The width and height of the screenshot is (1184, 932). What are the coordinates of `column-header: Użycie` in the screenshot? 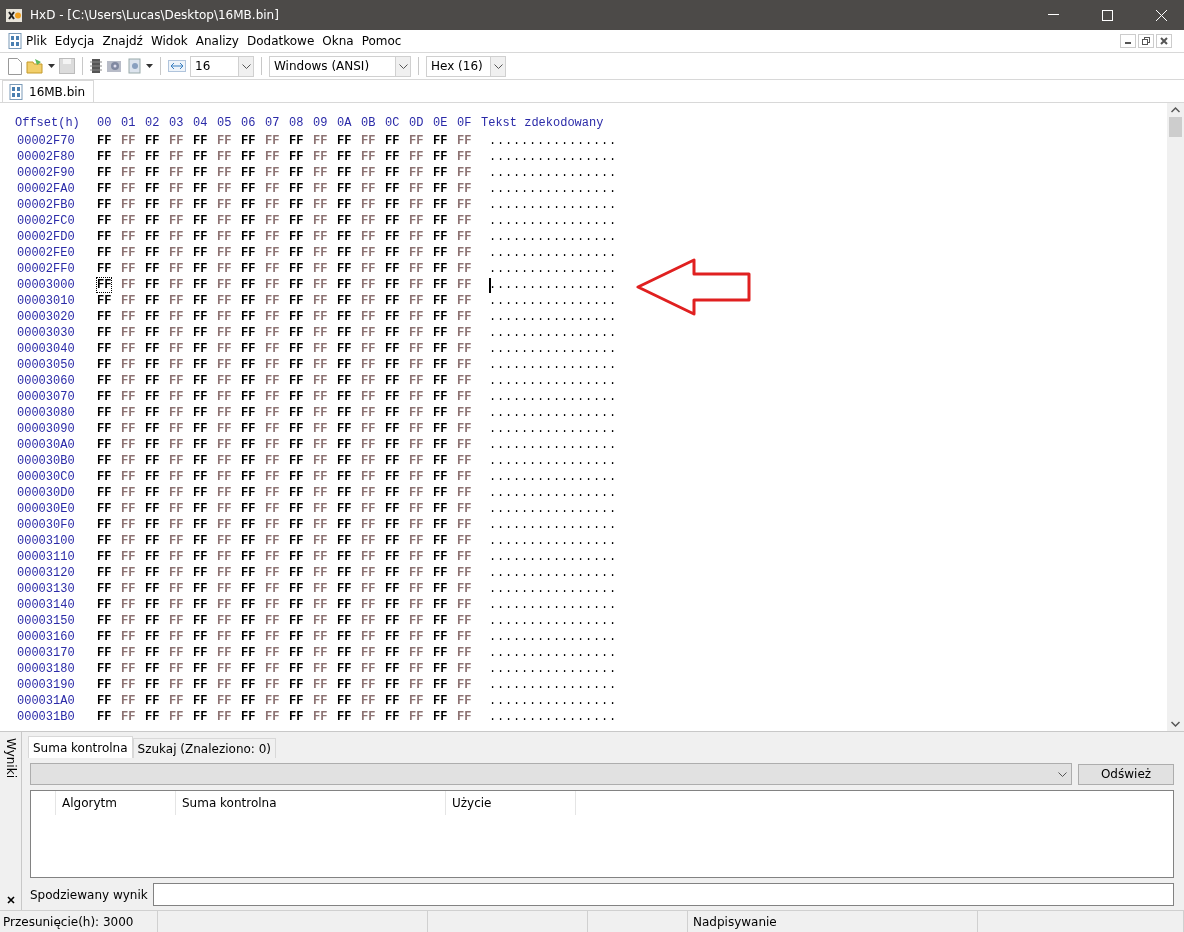 It's located at (511, 803).